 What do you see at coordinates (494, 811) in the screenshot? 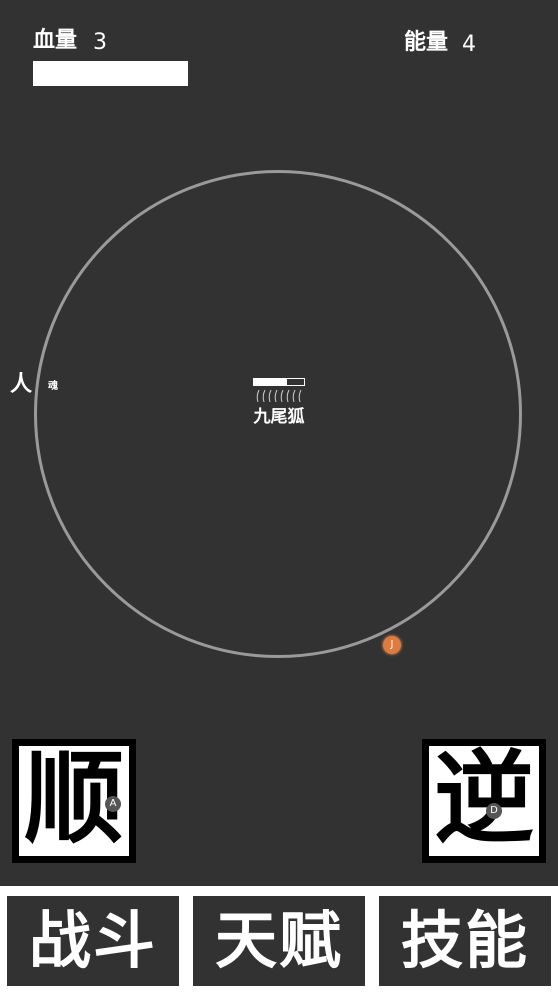
I see `counterclockwise-key-hint: D` at bounding box center [494, 811].